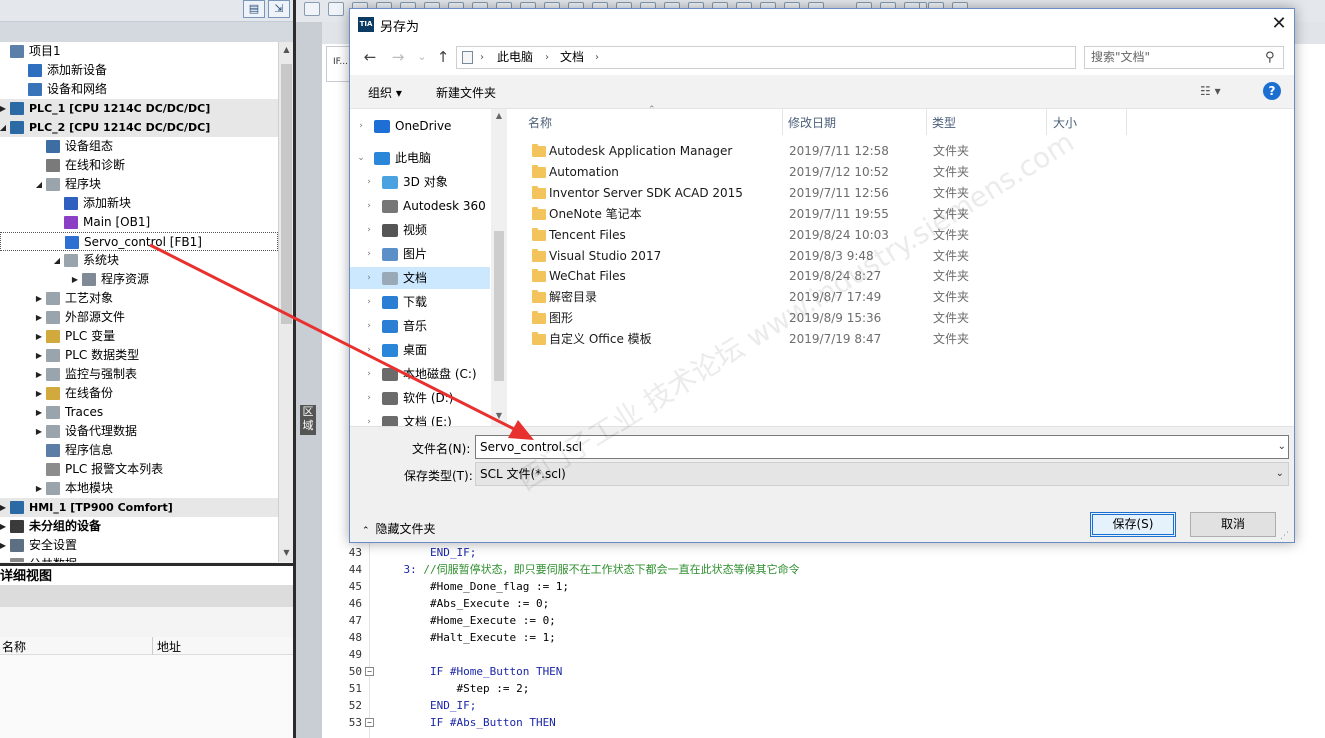 This screenshot has width=1325, height=738. What do you see at coordinates (1272, 91) in the screenshot?
I see `help-icon: ?` at bounding box center [1272, 91].